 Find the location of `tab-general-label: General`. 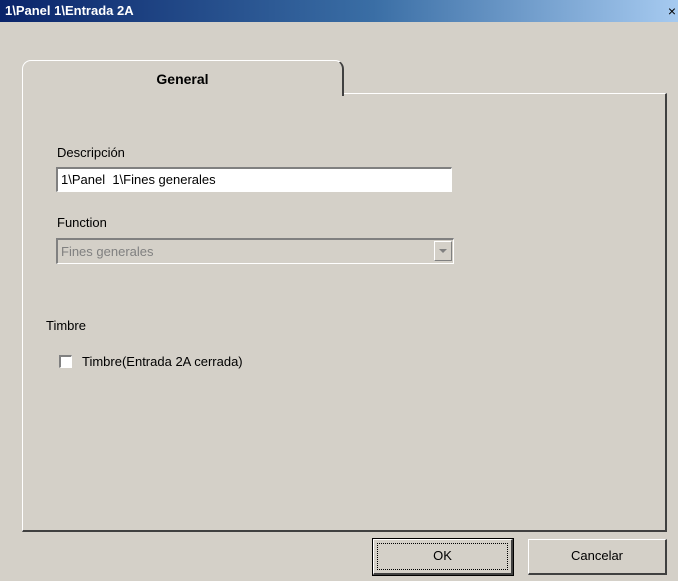

tab-general-label: General is located at coordinates (182, 79).